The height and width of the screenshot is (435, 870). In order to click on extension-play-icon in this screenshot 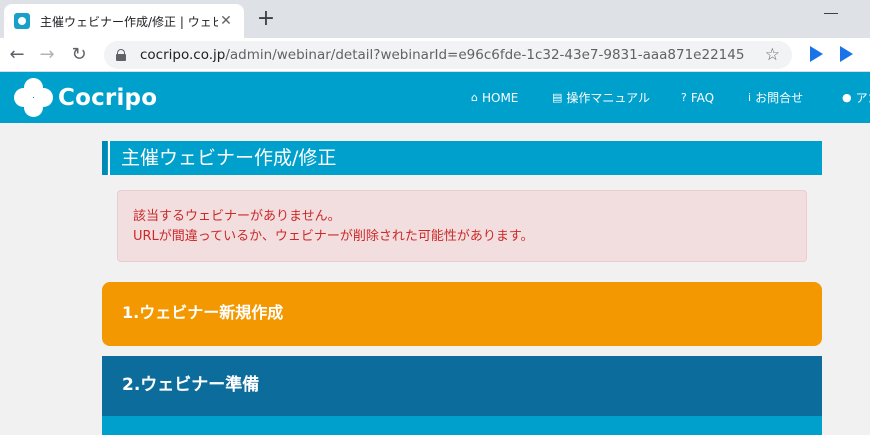, I will do `click(816, 54)`.